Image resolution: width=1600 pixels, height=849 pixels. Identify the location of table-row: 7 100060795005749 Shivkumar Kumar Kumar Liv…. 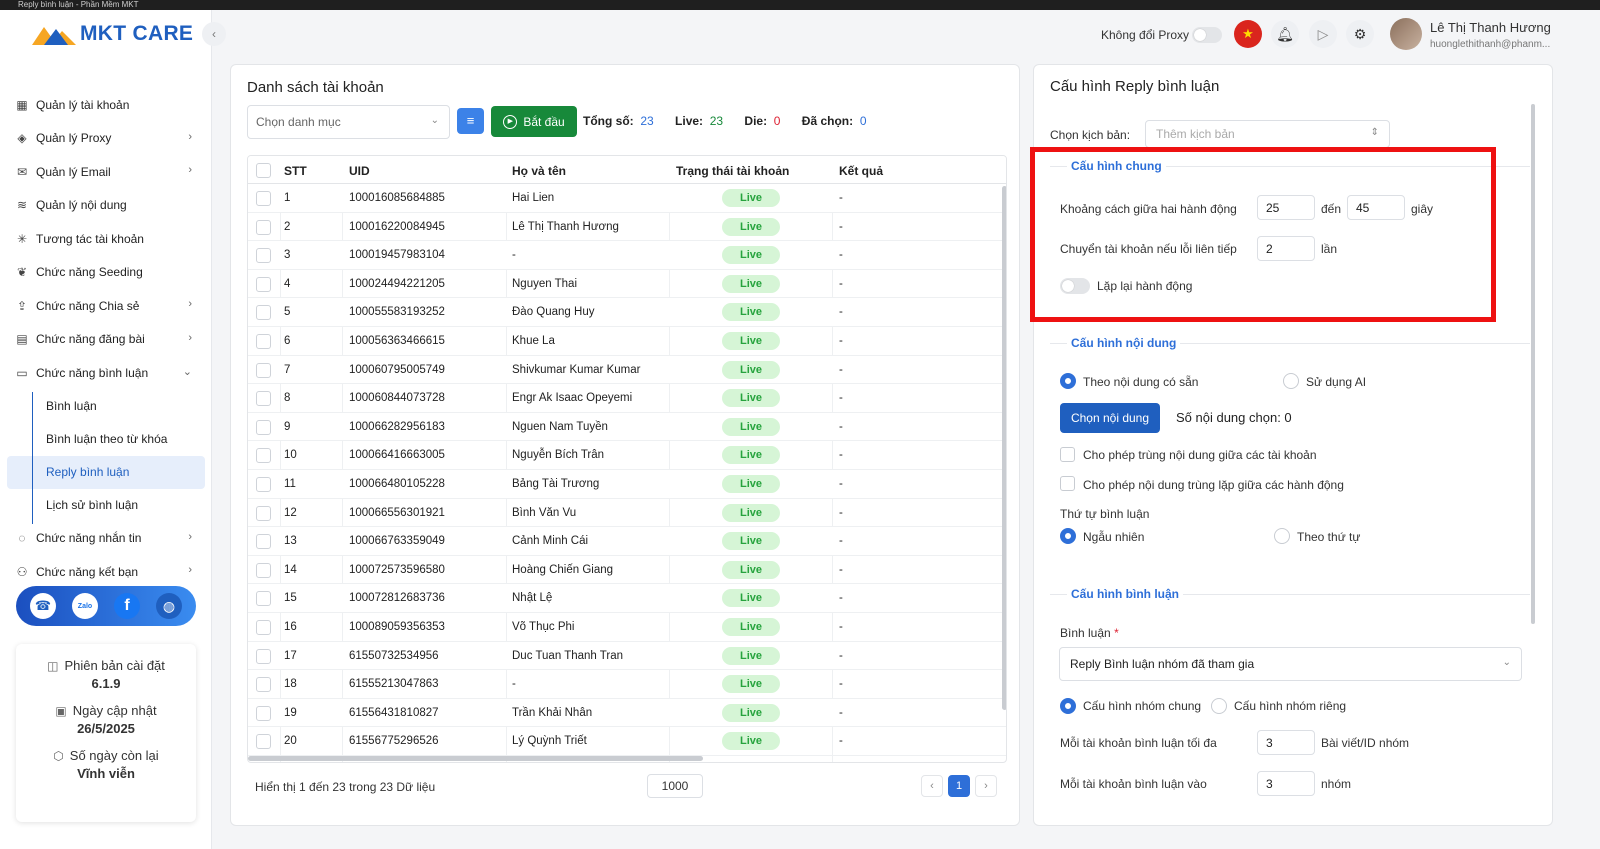
(627, 370).